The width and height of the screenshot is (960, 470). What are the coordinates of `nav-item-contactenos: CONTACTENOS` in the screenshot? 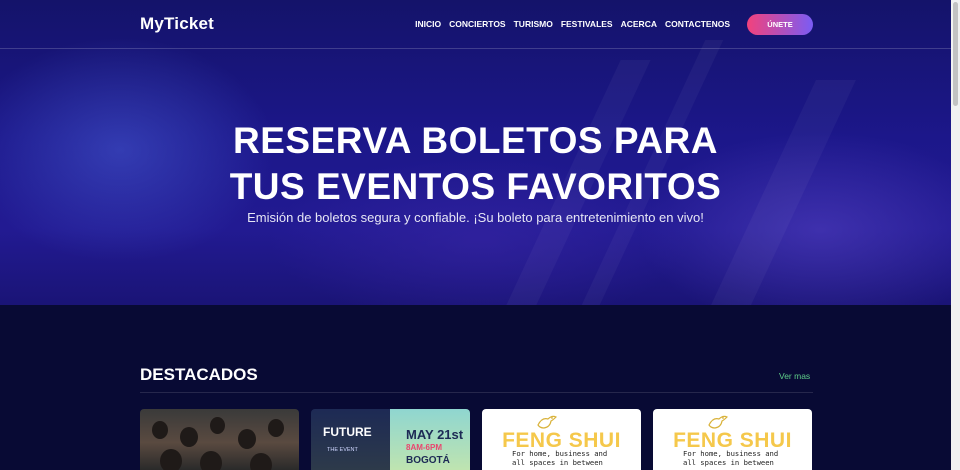 It's located at (697, 24).